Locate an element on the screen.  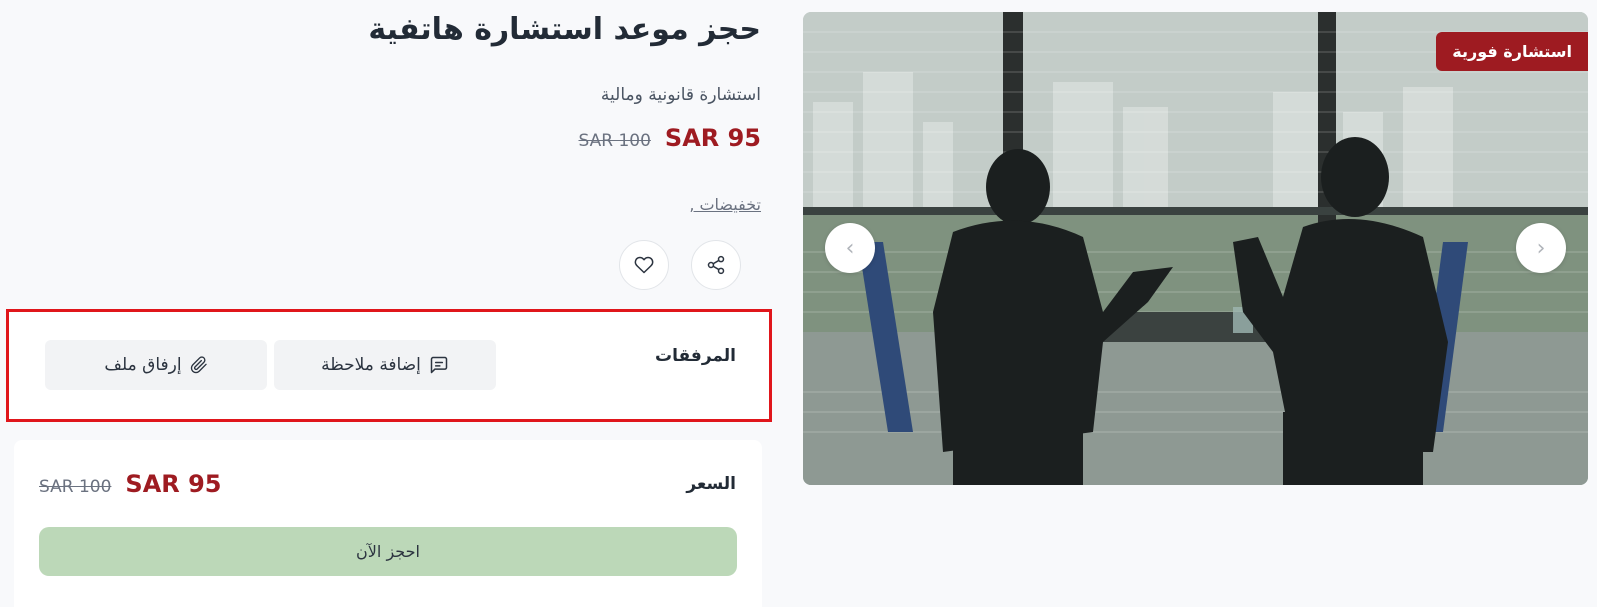
share-button is located at coordinates (716, 265).